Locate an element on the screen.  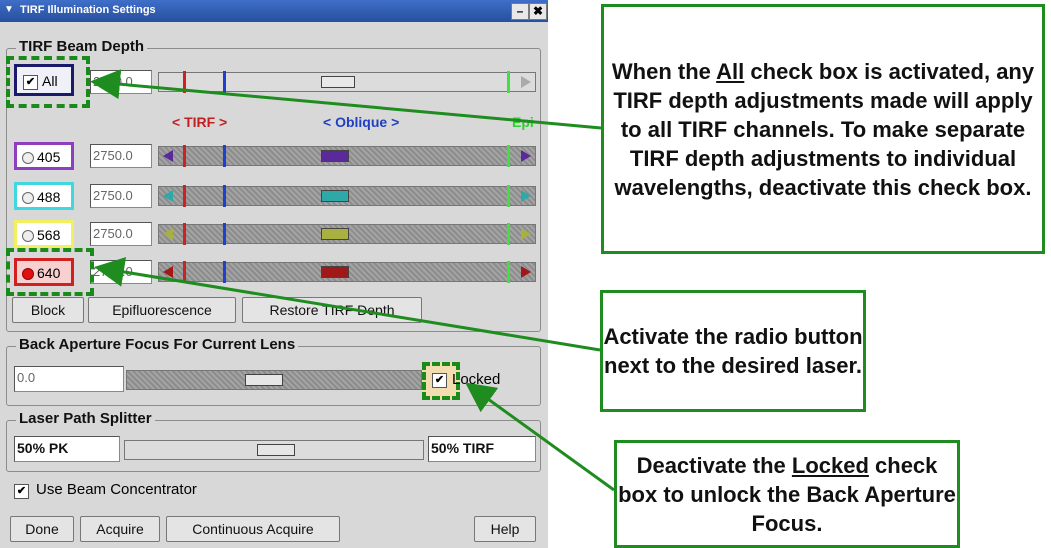
radio-callout-arrow is located at coordinates (347, 304).